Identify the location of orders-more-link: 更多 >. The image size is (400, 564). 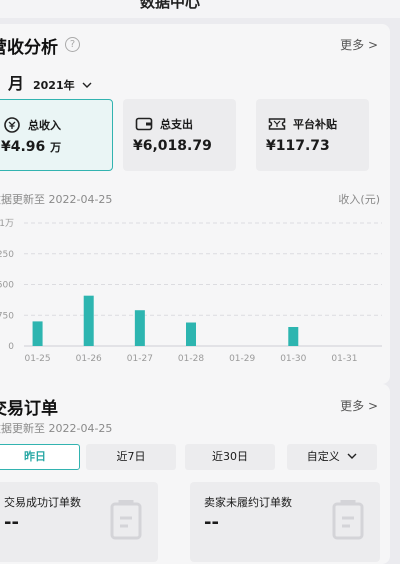
(359, 405).